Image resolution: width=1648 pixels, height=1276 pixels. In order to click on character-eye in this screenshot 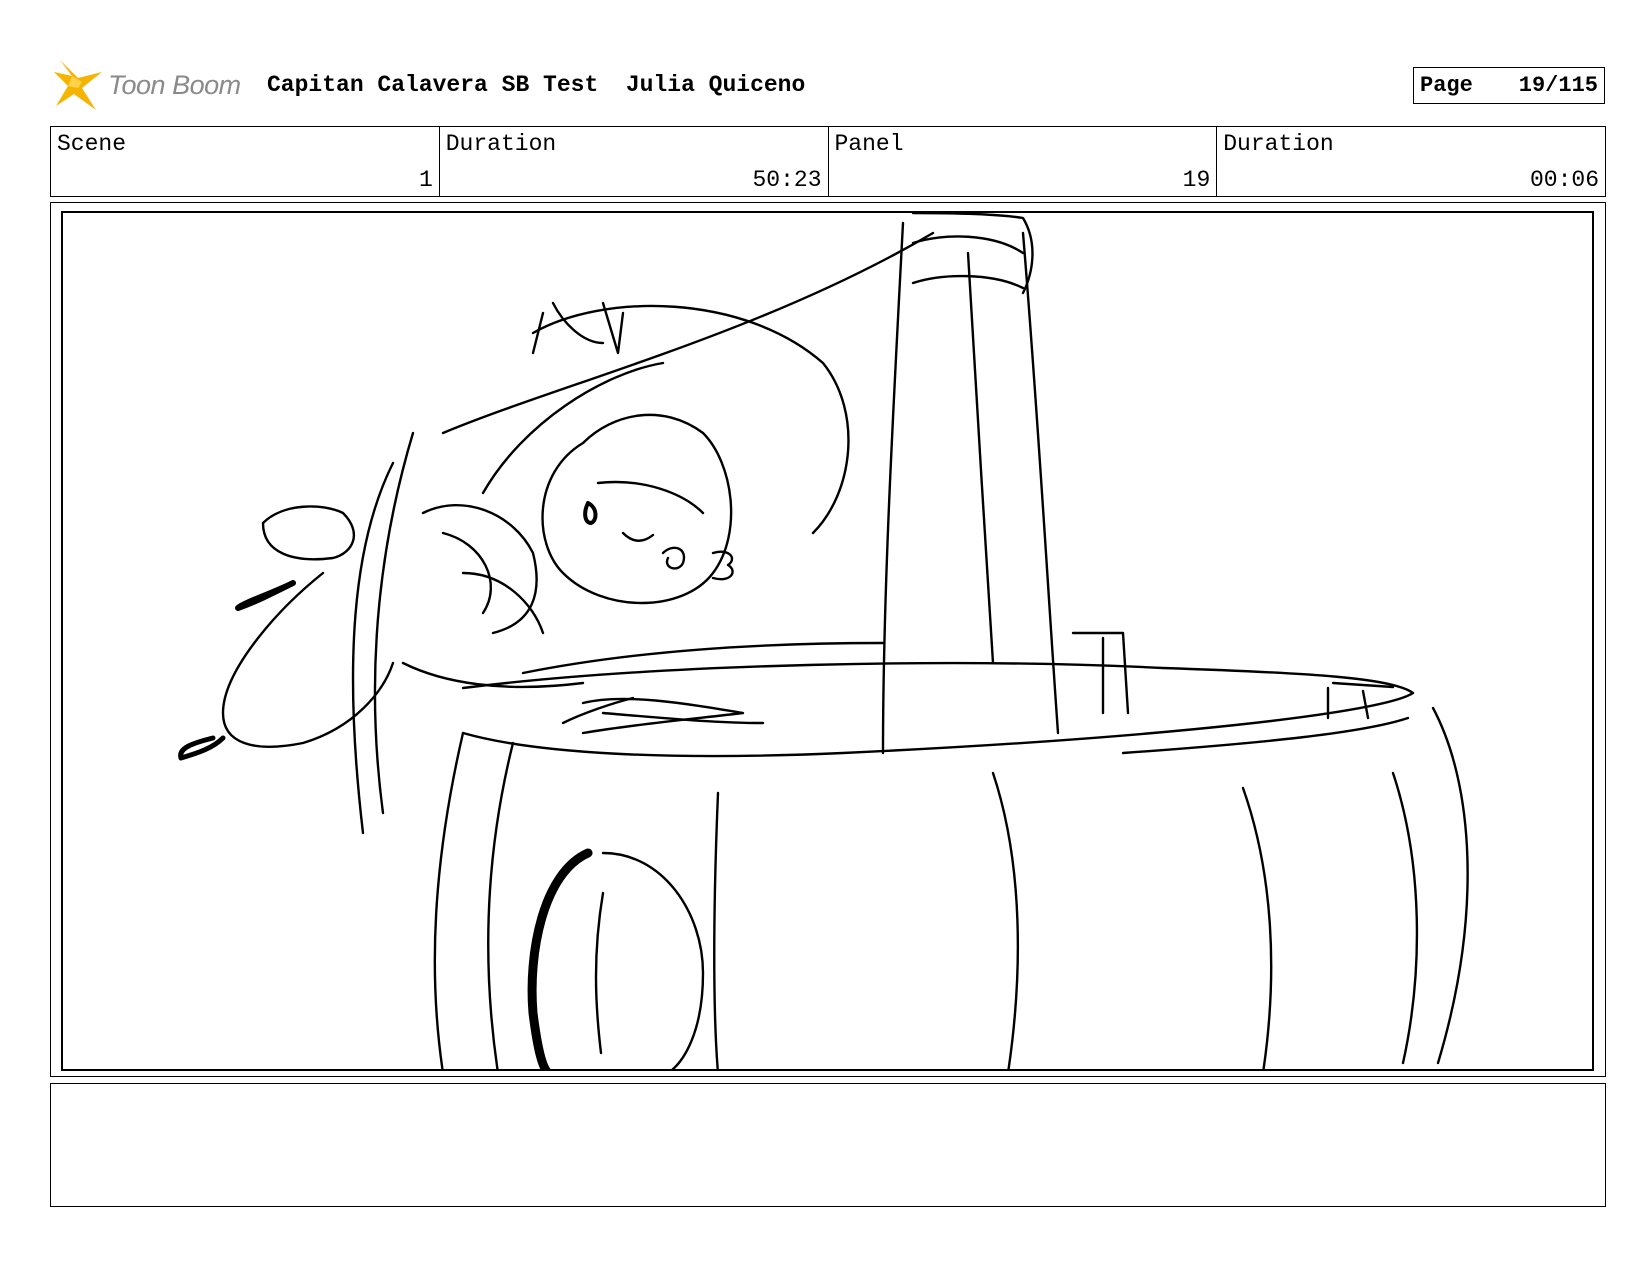, I will do `click(590, 513)`.